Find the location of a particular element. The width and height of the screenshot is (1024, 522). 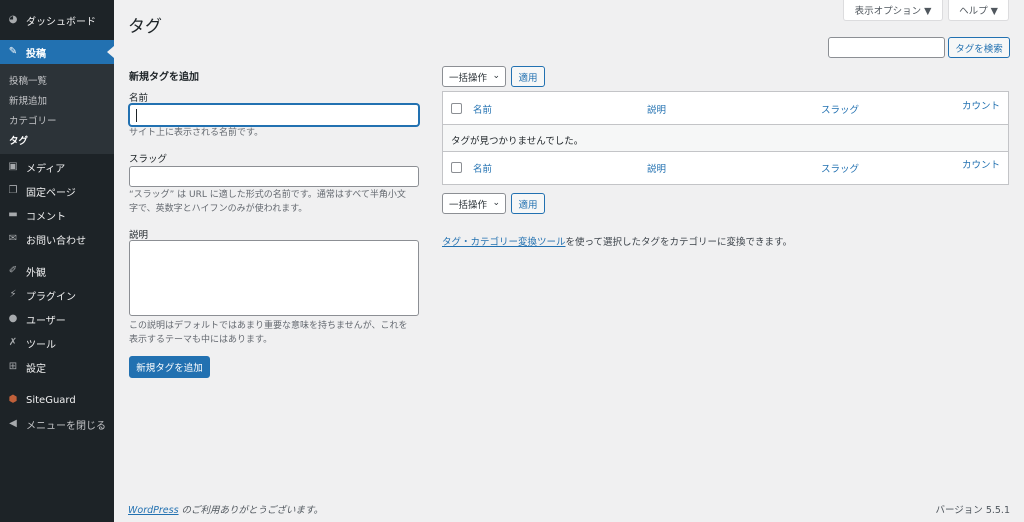

mail-icon: ✉ is located at coordinates (13, 238).